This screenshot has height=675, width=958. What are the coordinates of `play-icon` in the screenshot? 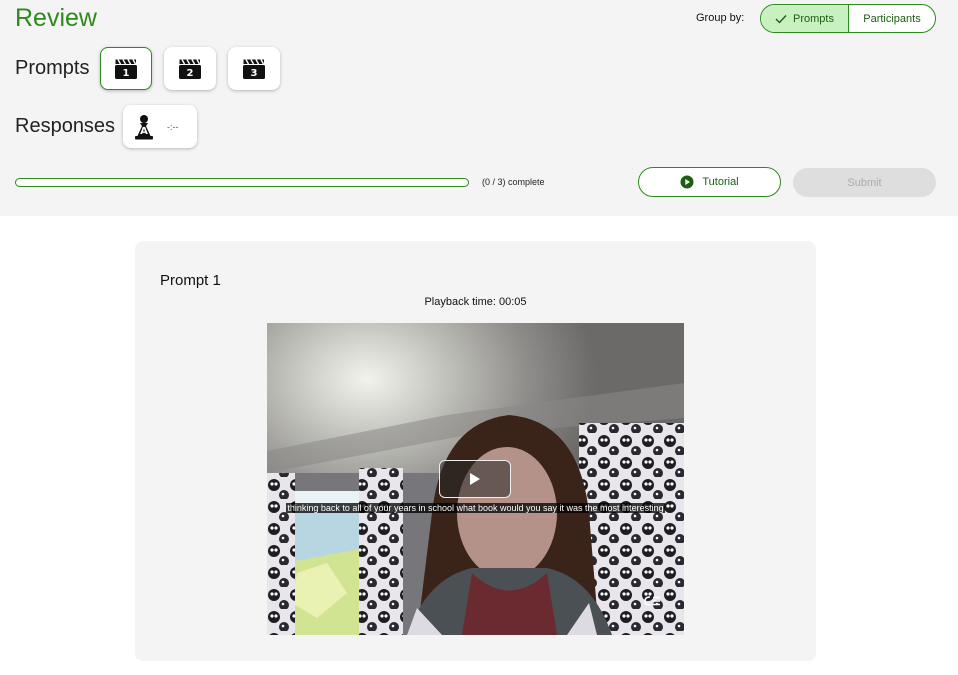 It's located at (475, 479).